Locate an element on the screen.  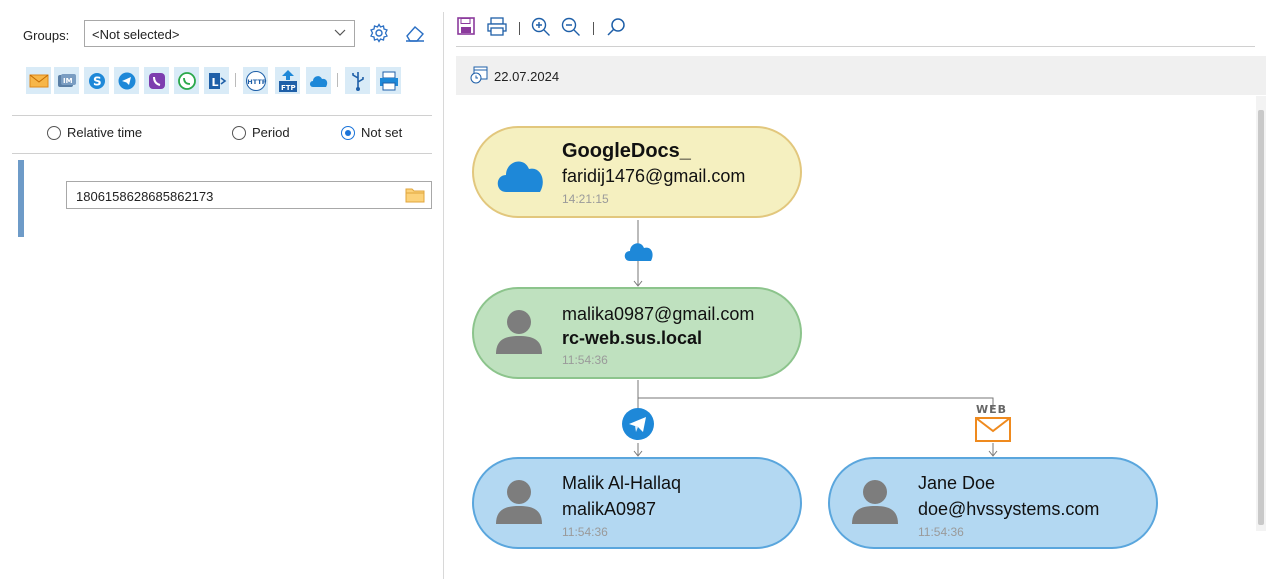
node-title: malika0987@gmail.com is located at coordinates (658, 314).